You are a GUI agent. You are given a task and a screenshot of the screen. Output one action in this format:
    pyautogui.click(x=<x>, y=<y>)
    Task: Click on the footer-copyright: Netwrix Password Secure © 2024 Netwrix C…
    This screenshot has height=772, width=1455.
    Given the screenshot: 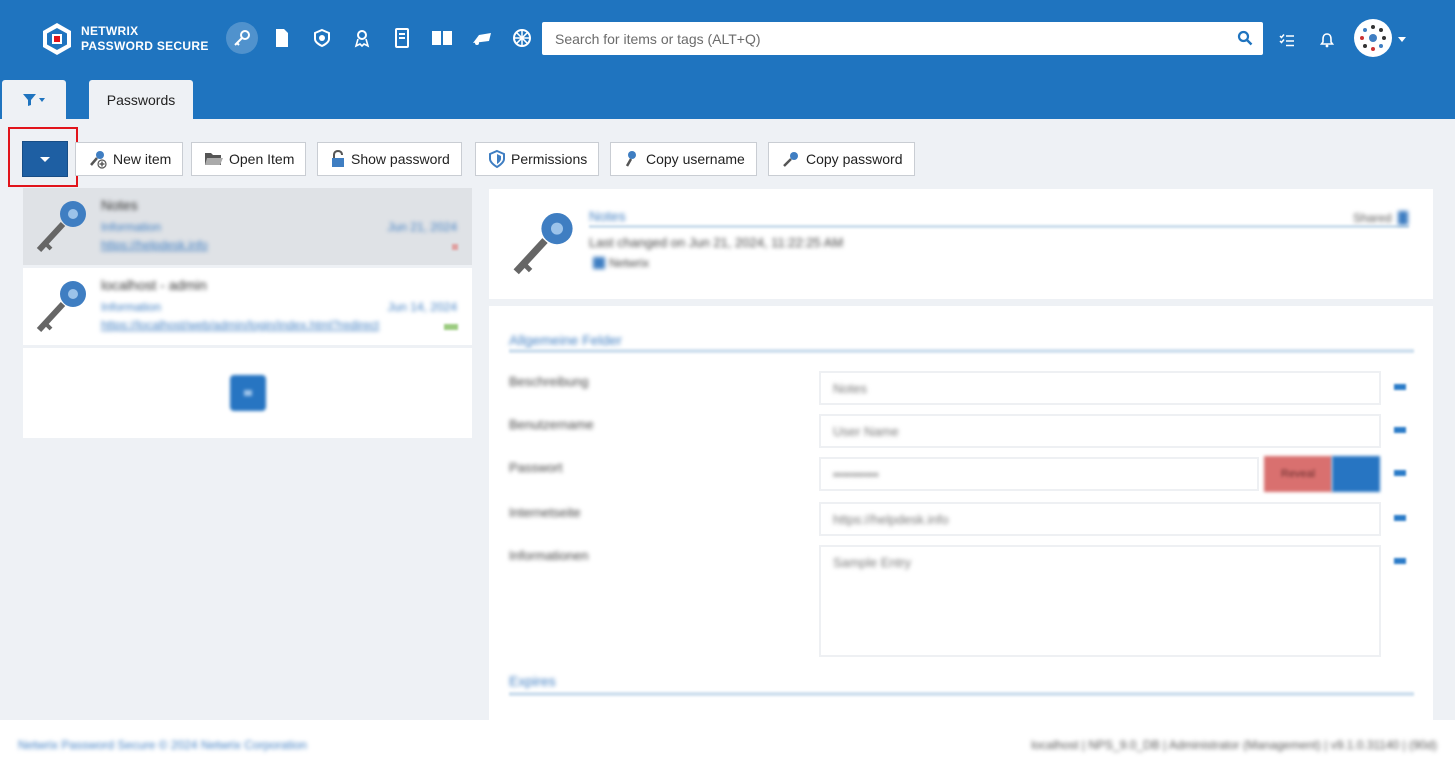 What is the action you would take?
    pyautogui.click(x=162, y=745)
    